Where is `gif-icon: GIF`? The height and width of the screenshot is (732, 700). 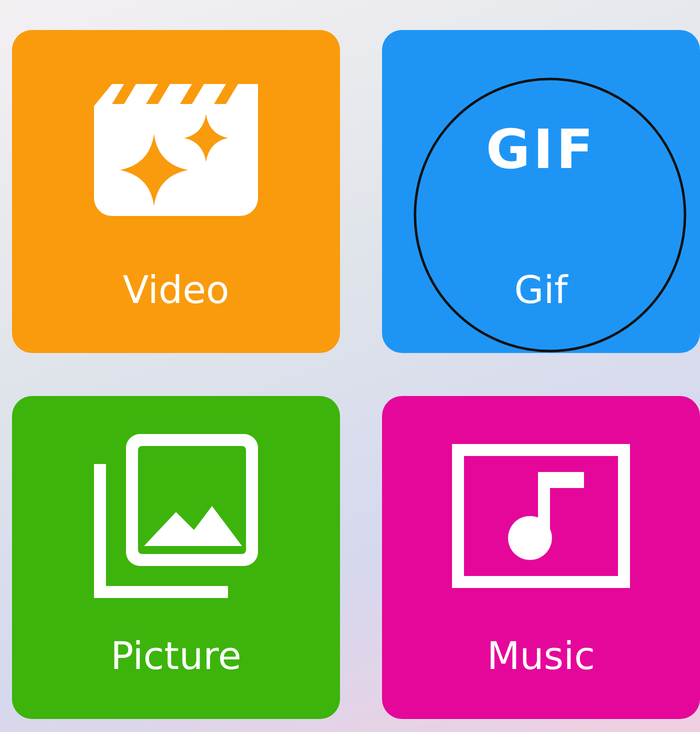
gif-icon: GIF is located at coordinates (541, 150).